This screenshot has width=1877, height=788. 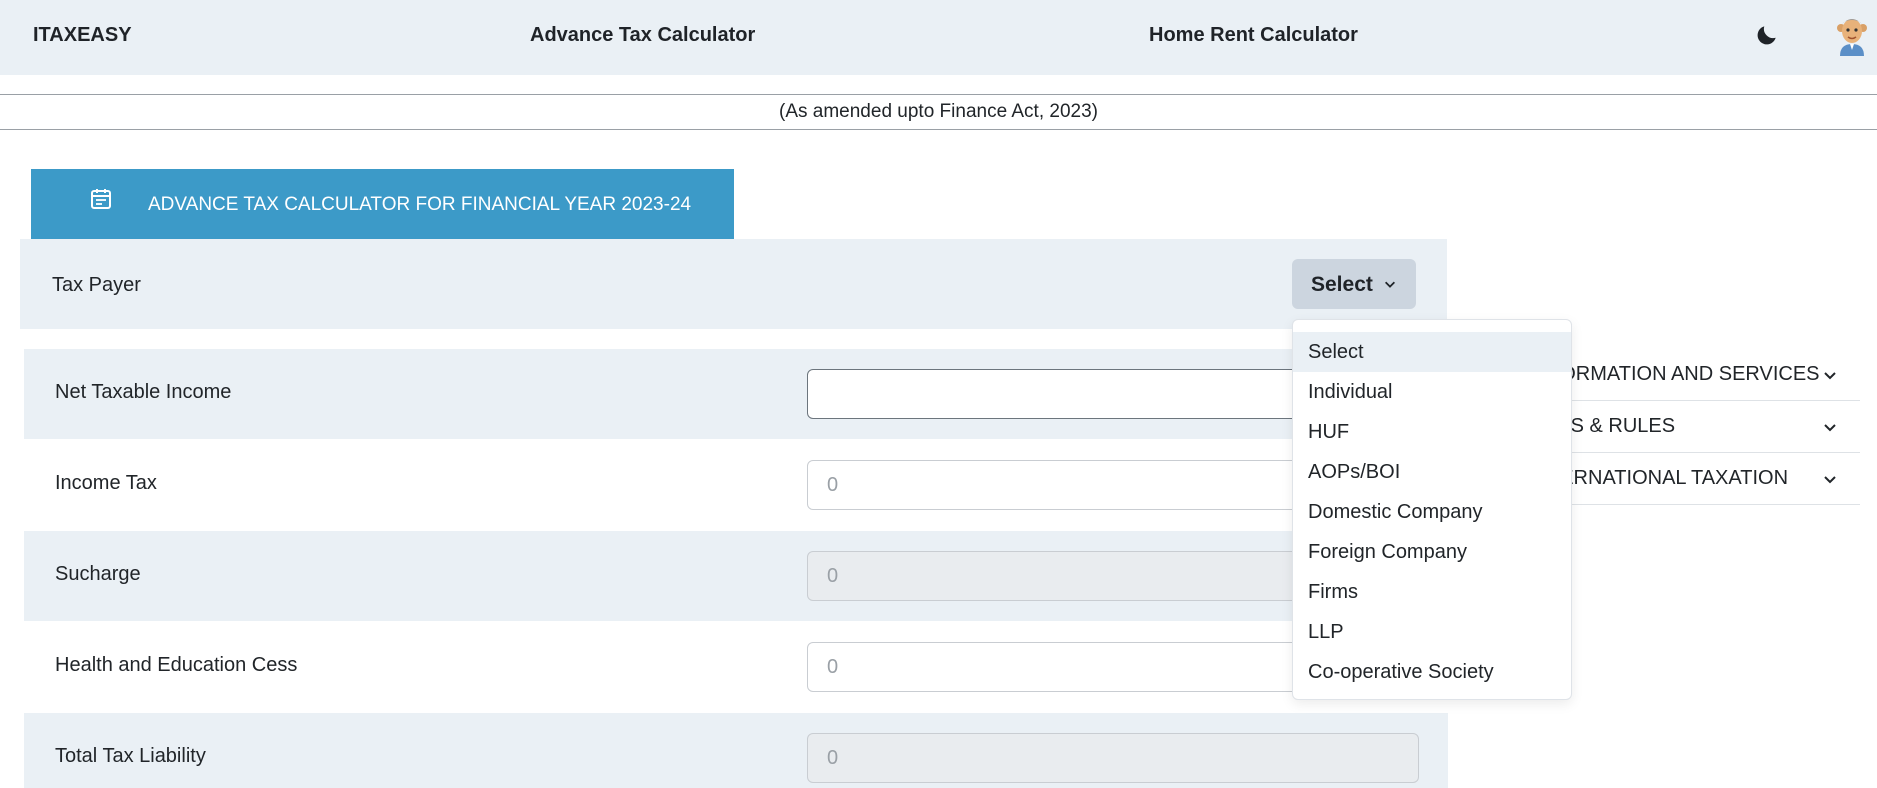 I want to click on health-education-cess-row: Health and Education Cess 0, so click(x=736, y=667).